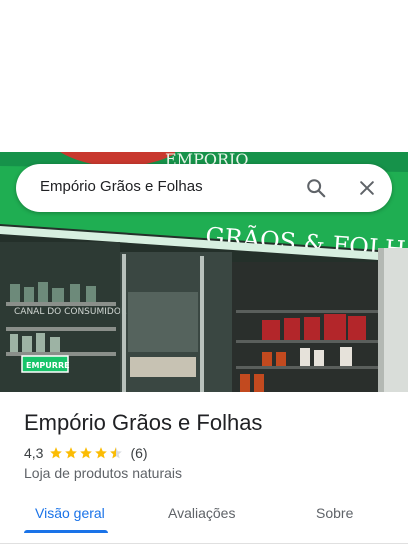 The image size is (408, 544). Describe the element at coordinates (334, 513) in the screenshot. I see `tab-about: Sobre` at that location.